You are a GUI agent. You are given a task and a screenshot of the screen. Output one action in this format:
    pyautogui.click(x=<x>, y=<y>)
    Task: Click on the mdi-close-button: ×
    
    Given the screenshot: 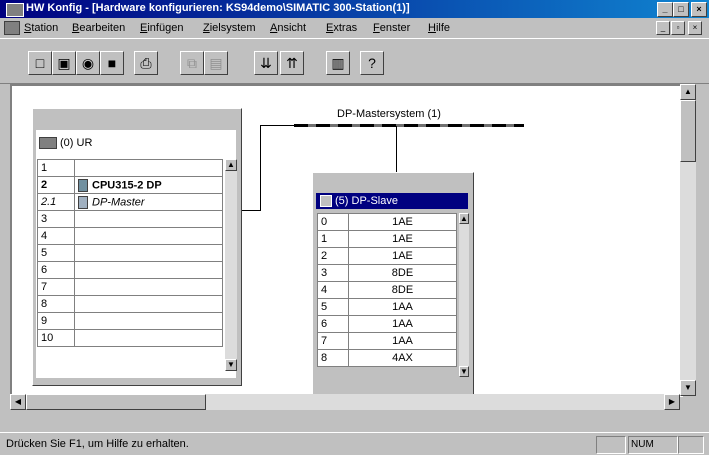 What is the action you would take?
    pyautogui.click(x=695, y=28)
    